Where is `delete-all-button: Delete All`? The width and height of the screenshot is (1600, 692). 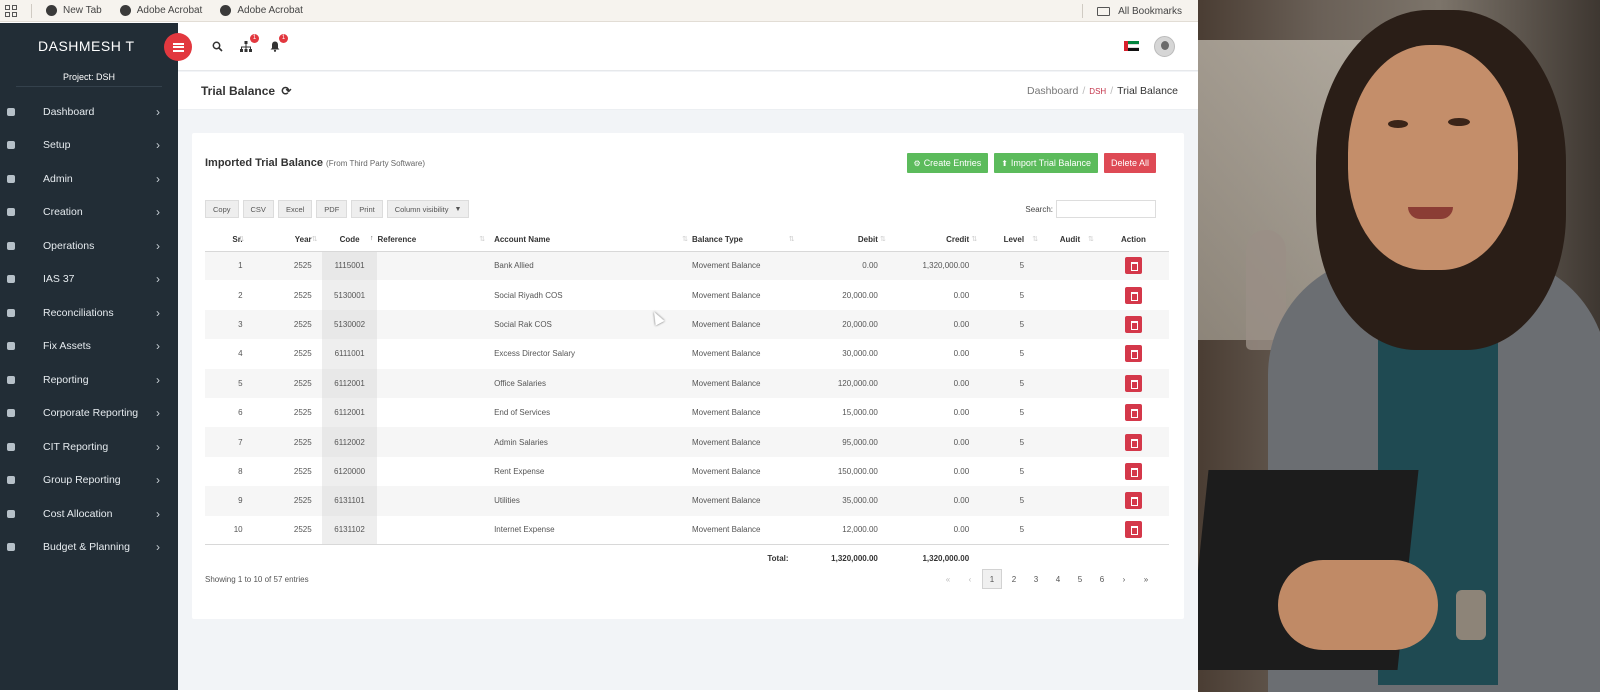
delete-all-button: Delete All is located at coordinates (1129, 163).